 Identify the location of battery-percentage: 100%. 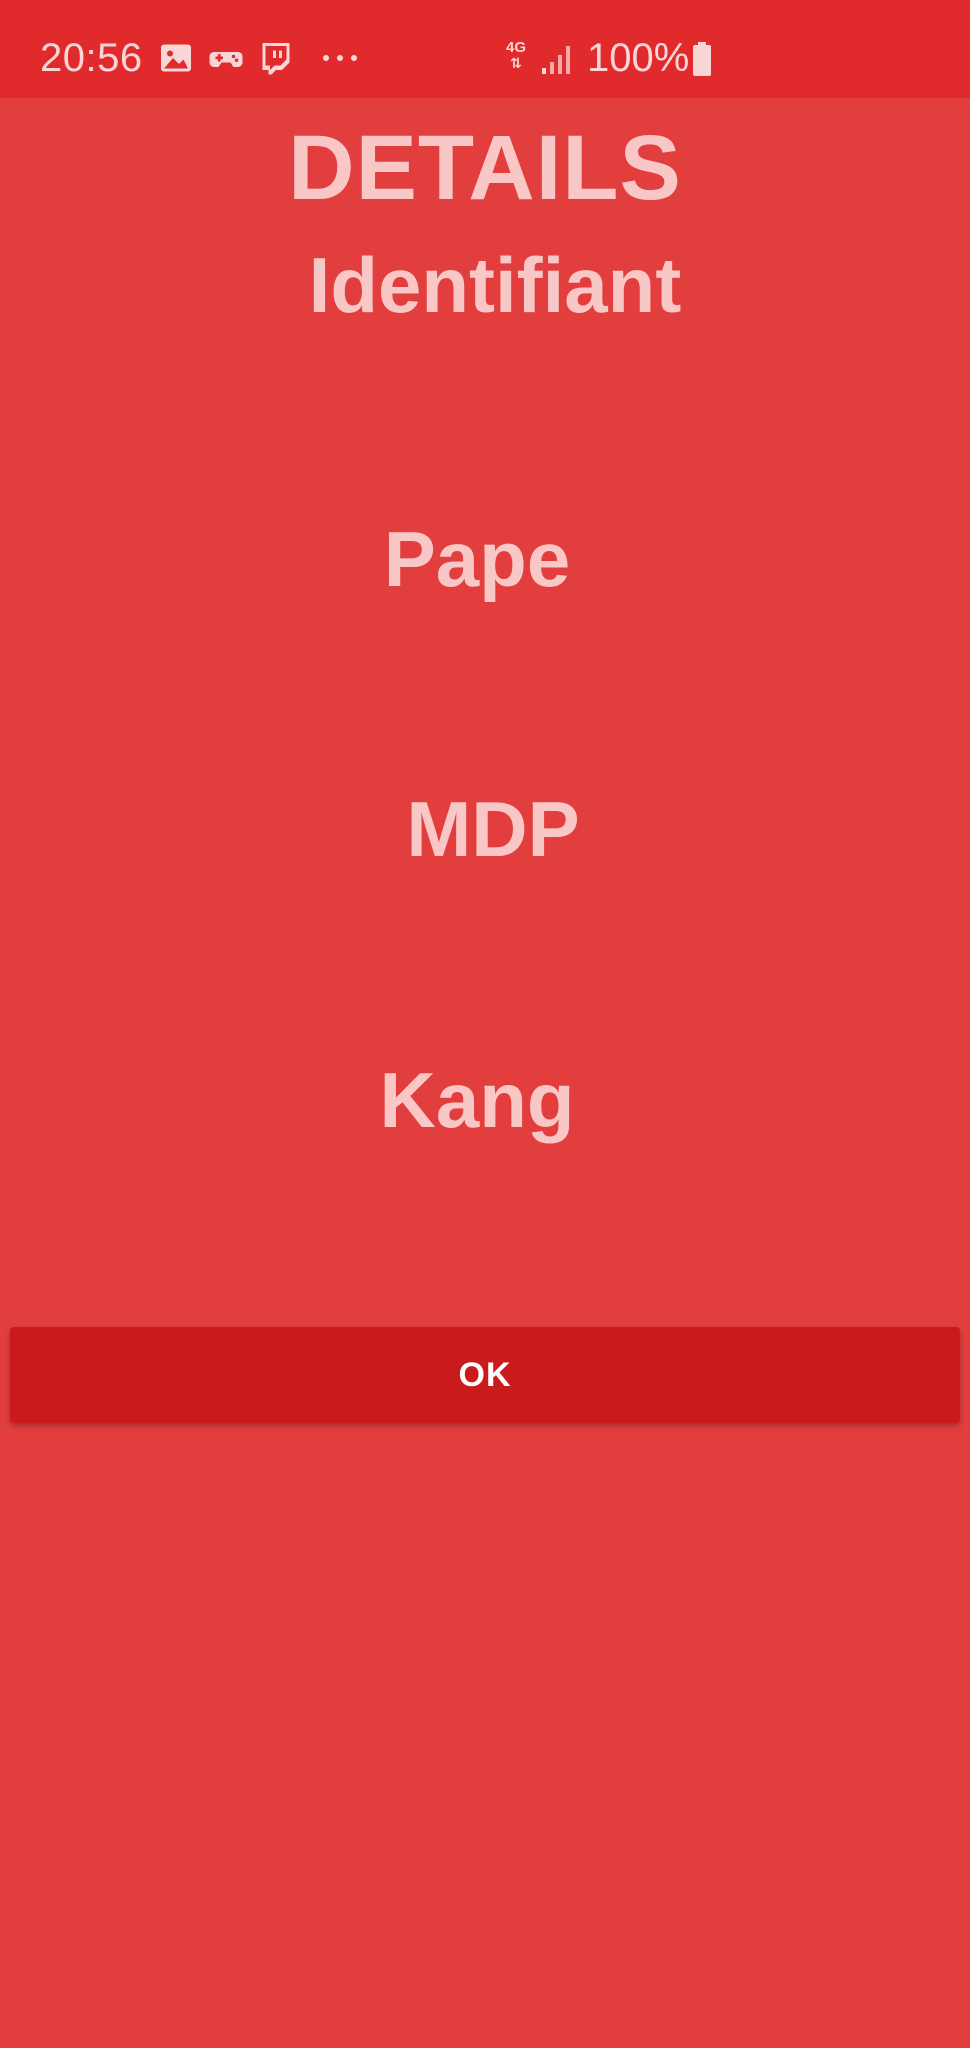
(638, 58).